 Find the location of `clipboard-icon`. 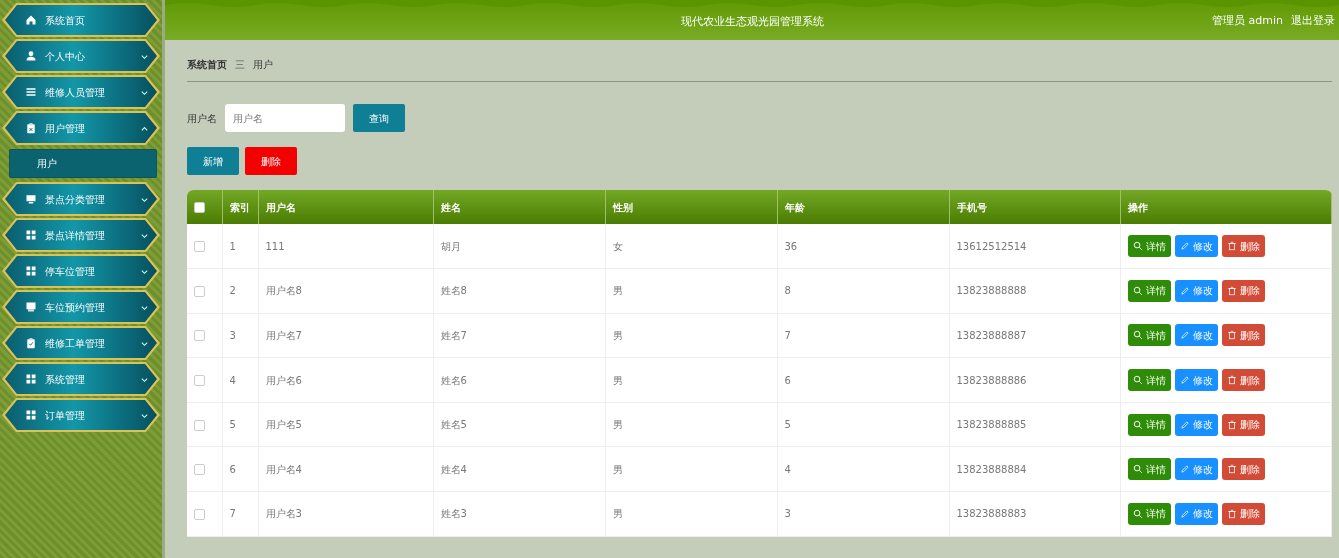

clipboard-icon is located at coordinates (31, 128).